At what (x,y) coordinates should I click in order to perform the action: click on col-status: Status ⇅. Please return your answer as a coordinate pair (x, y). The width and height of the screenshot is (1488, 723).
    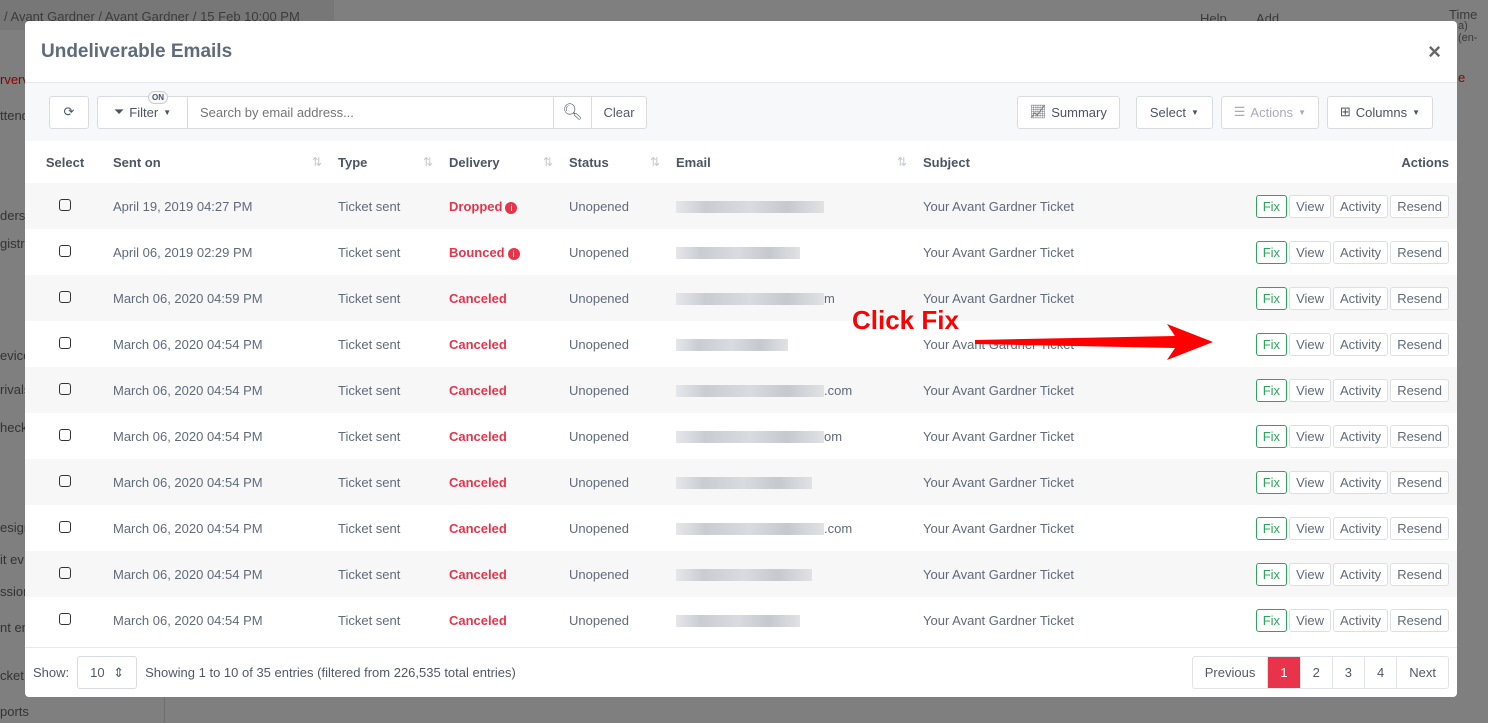
    Looking at the image, I should click on (614, 162).